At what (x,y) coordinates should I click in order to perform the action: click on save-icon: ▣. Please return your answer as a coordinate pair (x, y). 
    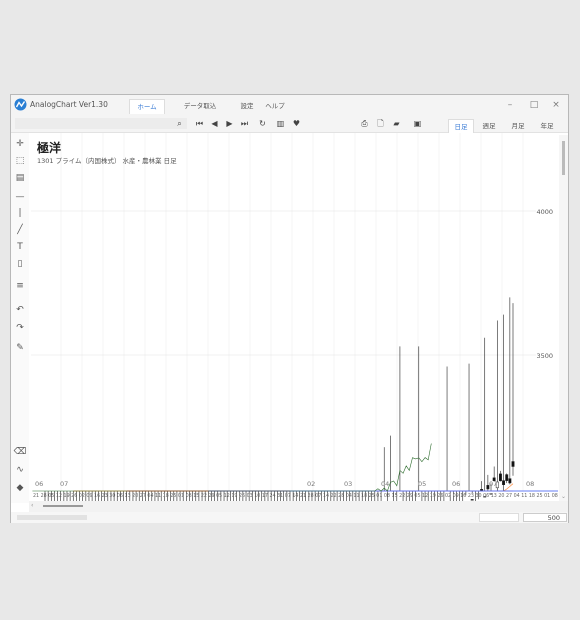
    Looking at the image, I should click on (417, 123).